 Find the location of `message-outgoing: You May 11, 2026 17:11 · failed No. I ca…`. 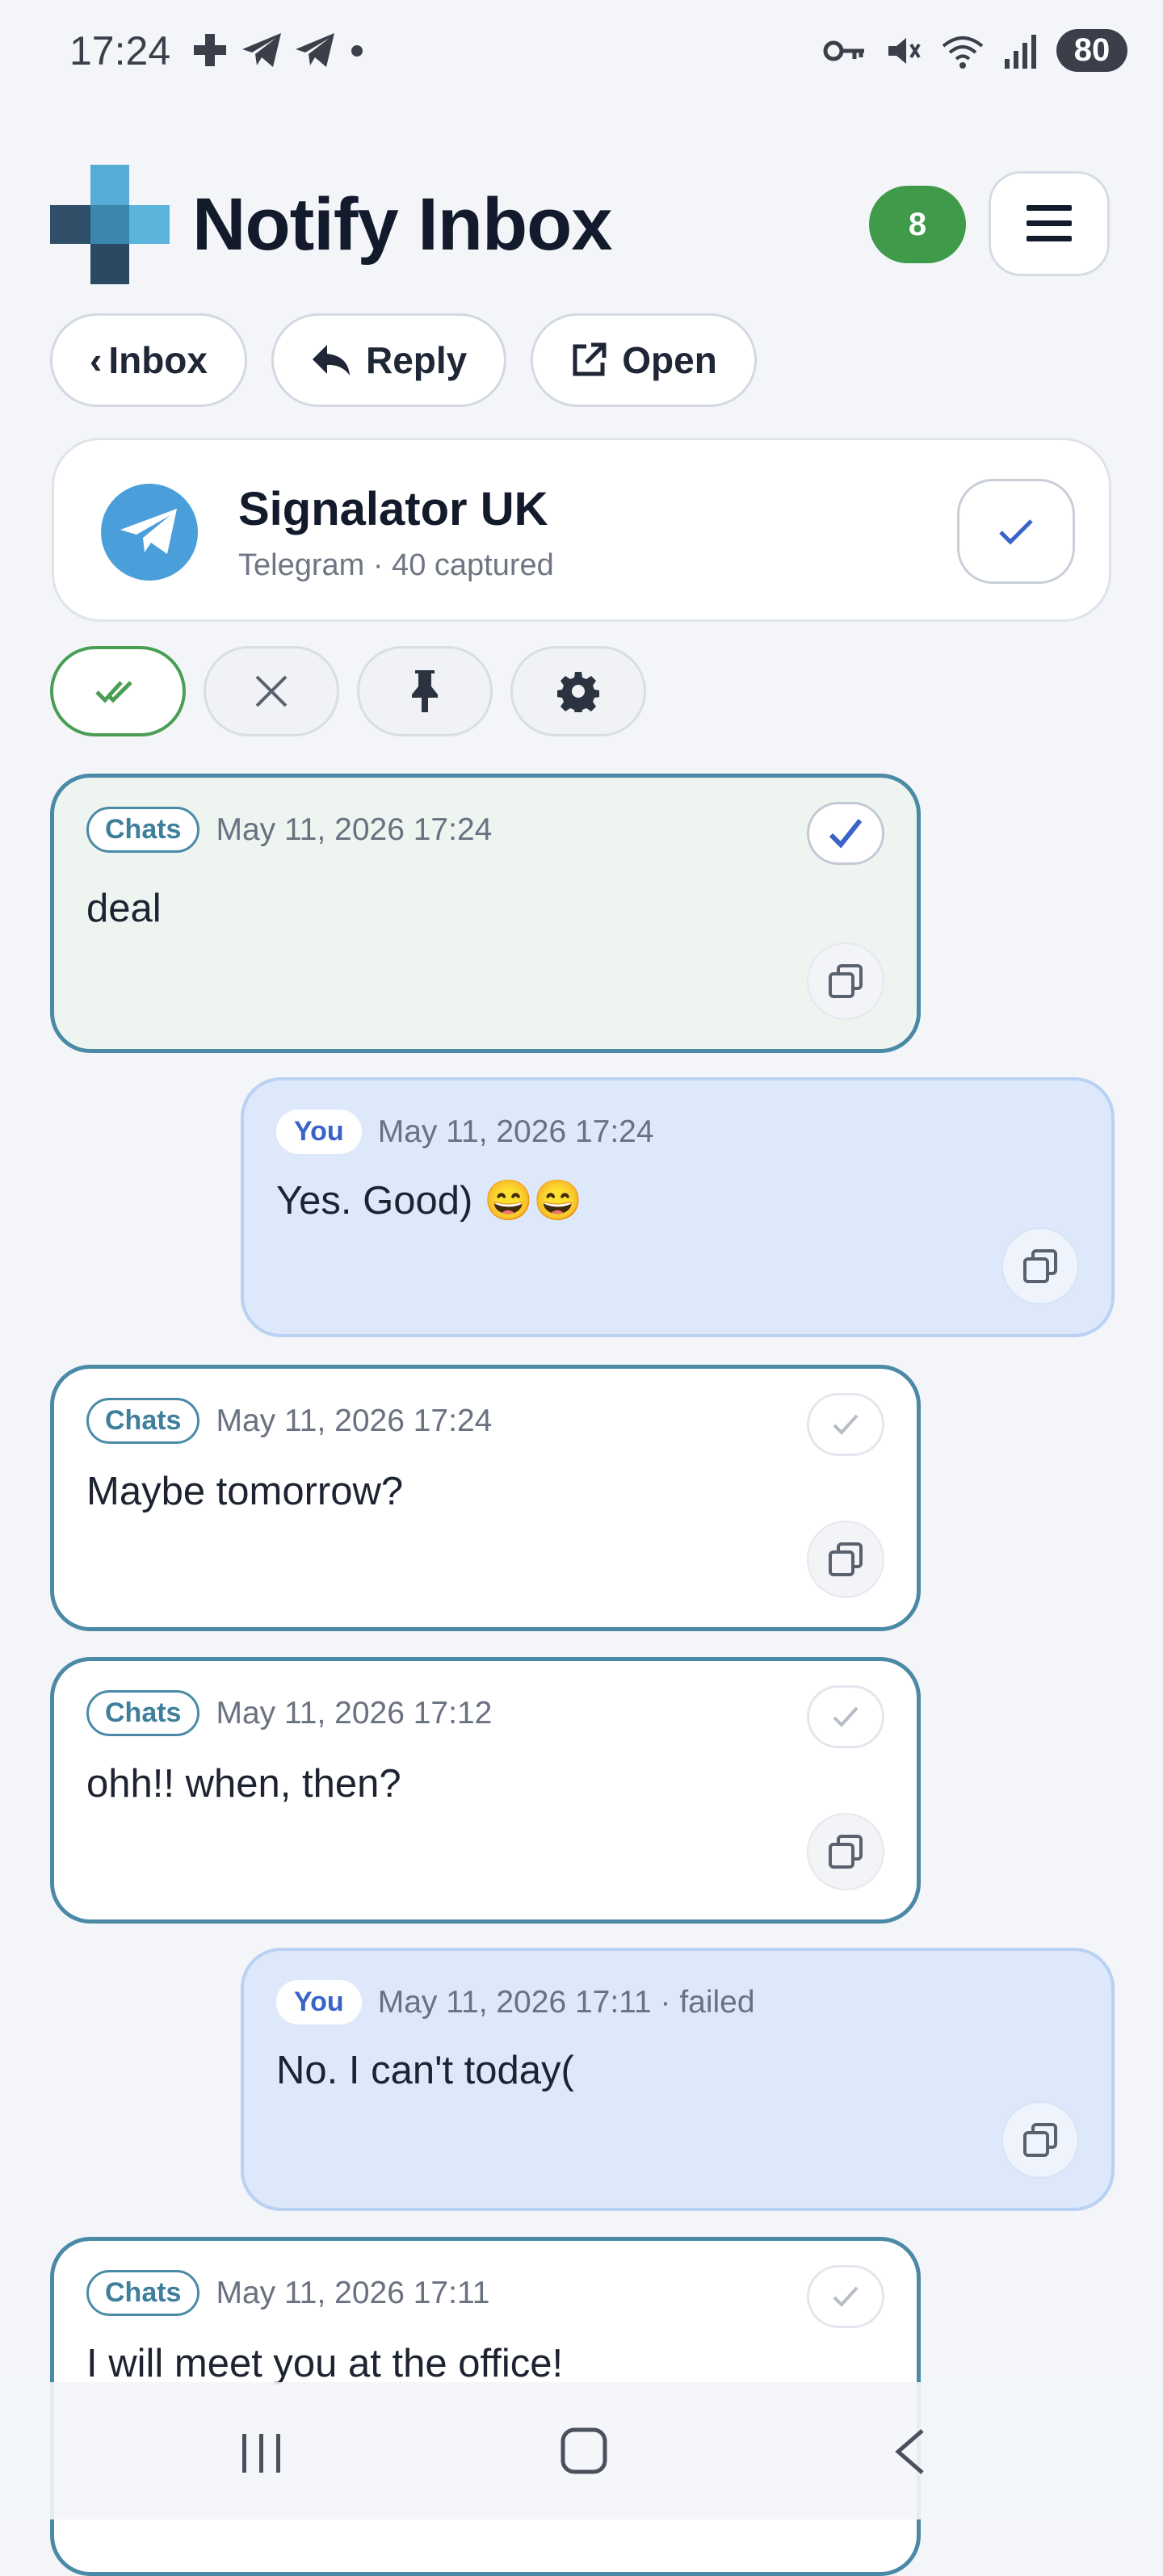

message-outgoing: You May 11, 2026 17:11 · failed No. I ca… is located at coordinates (678, 2079).